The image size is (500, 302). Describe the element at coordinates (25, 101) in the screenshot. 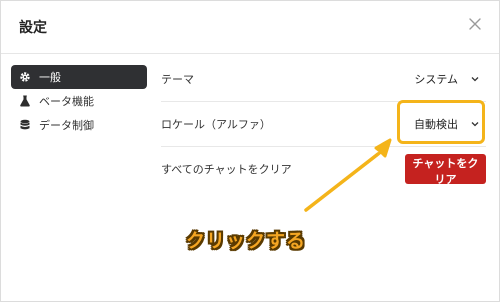

I see `flask-icon` at that location.